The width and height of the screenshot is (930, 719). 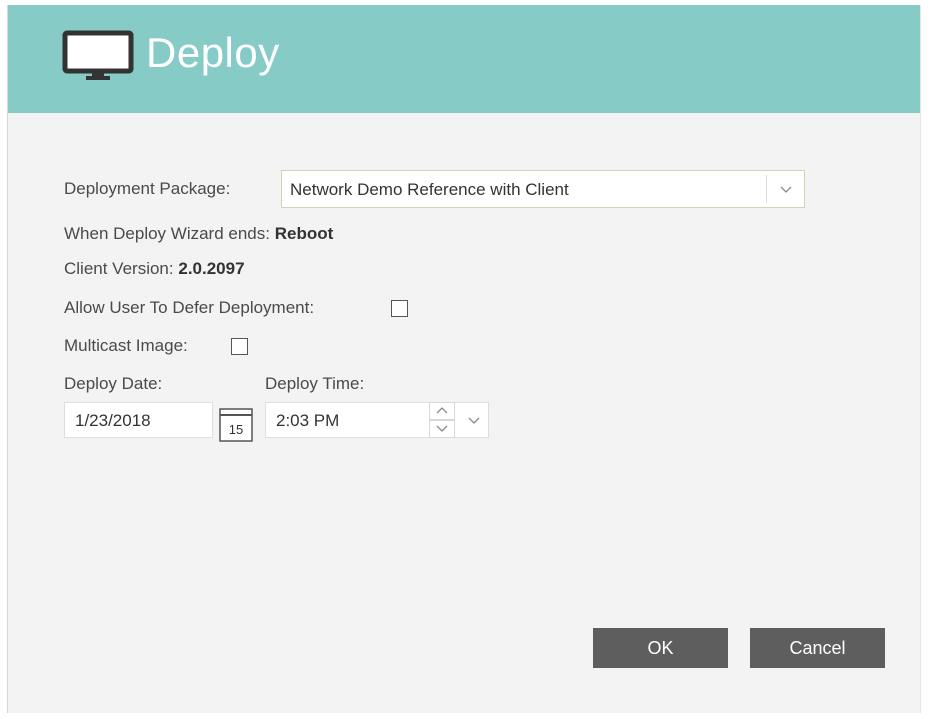 I want to click on deployment-package-label: Deployment Package:, so click(x=147, y=188).